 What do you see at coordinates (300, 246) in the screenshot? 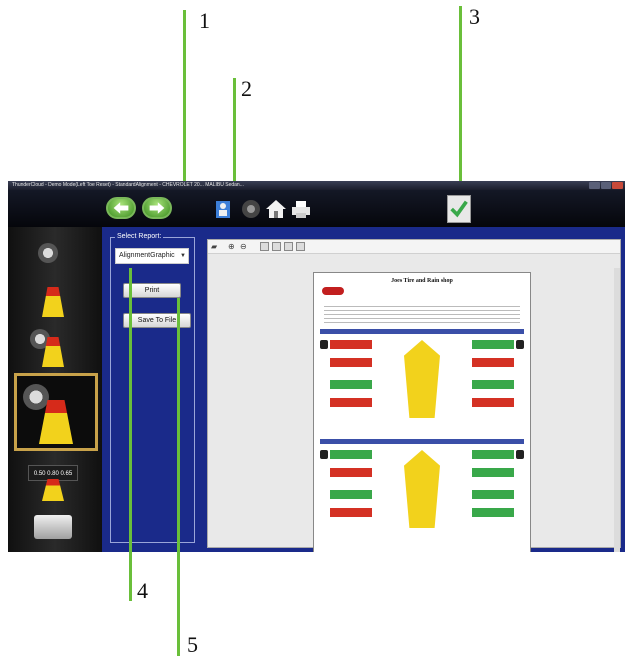
I see `page-view-six-button` at bounding box center [300, 246].